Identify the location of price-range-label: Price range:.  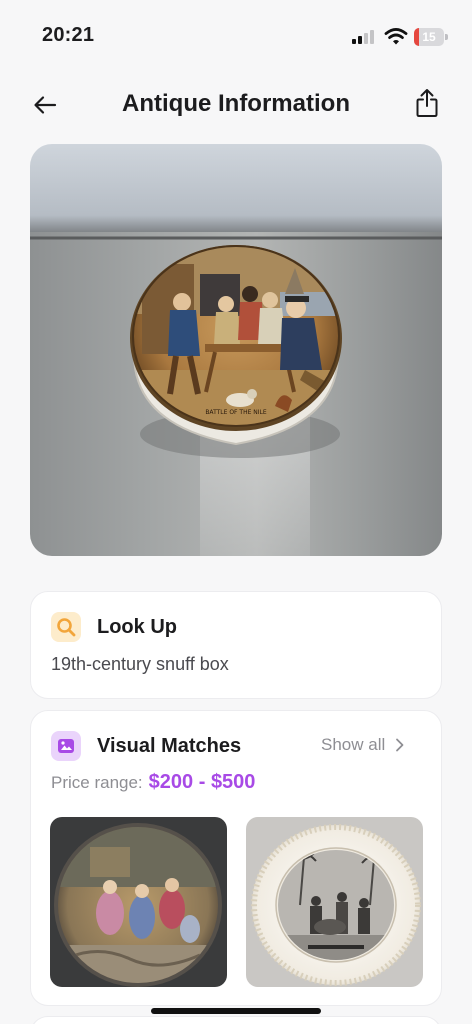
(97, 782).